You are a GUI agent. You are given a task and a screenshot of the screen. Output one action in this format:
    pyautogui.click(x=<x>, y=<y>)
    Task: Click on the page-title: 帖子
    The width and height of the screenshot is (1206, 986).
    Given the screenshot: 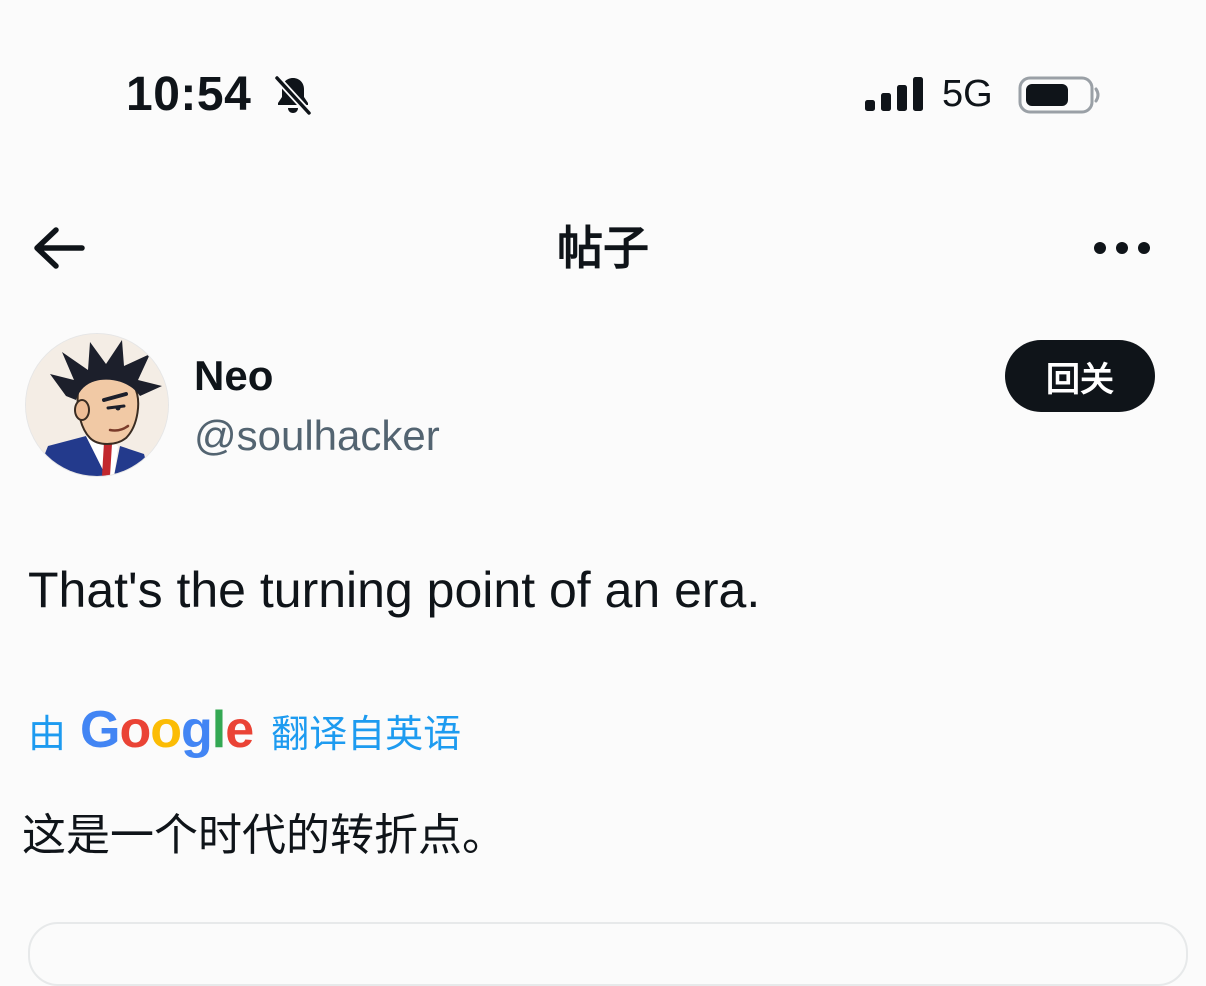 What is the action you would take?
    pyautogui.click(x=603, y=248)
    